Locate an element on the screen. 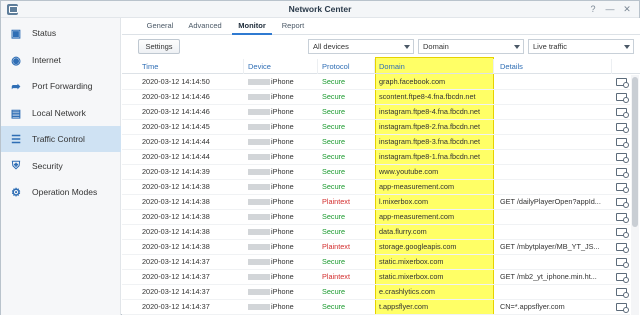 The width and height of the screenshot is (640, 315). cell-time: 2020-03-12 14:14:38 is located at coordinates (176, 216).